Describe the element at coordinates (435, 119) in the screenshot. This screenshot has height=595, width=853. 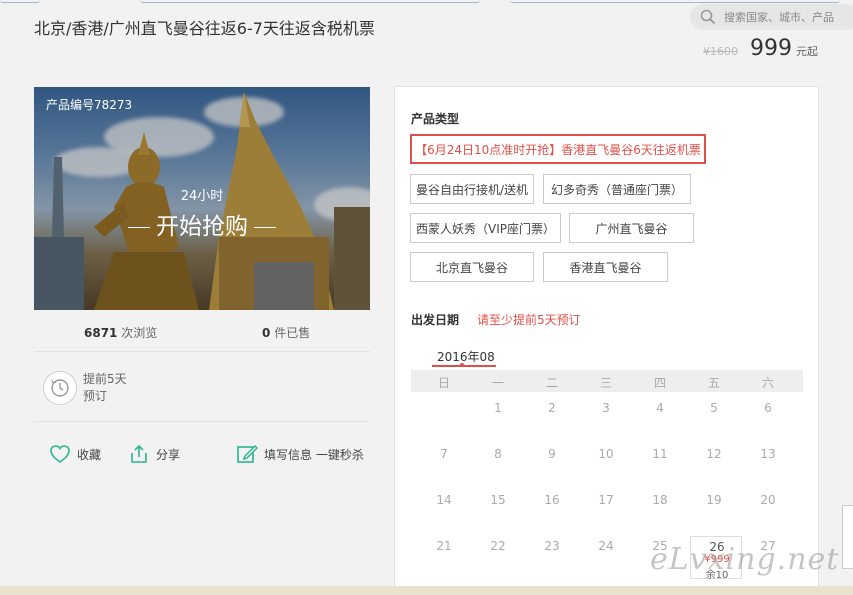
I see `product-type-heading: 产品类型` at that location.